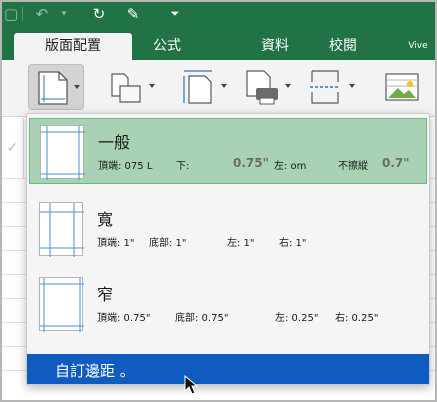 The height and width of the screenshot is (402, 437). What do you see at coordinates (64, 14) in the screenshot?
I see `undo-dropdown-icon: ▾` at bounding box center [64, 14].